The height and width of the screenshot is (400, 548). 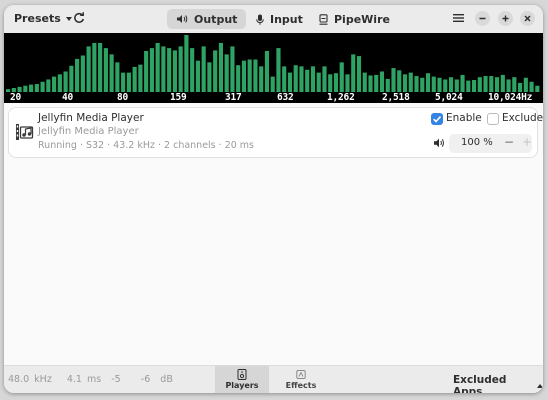 I want to click on frequency-label: 2,518, so click(x=396, y=97).